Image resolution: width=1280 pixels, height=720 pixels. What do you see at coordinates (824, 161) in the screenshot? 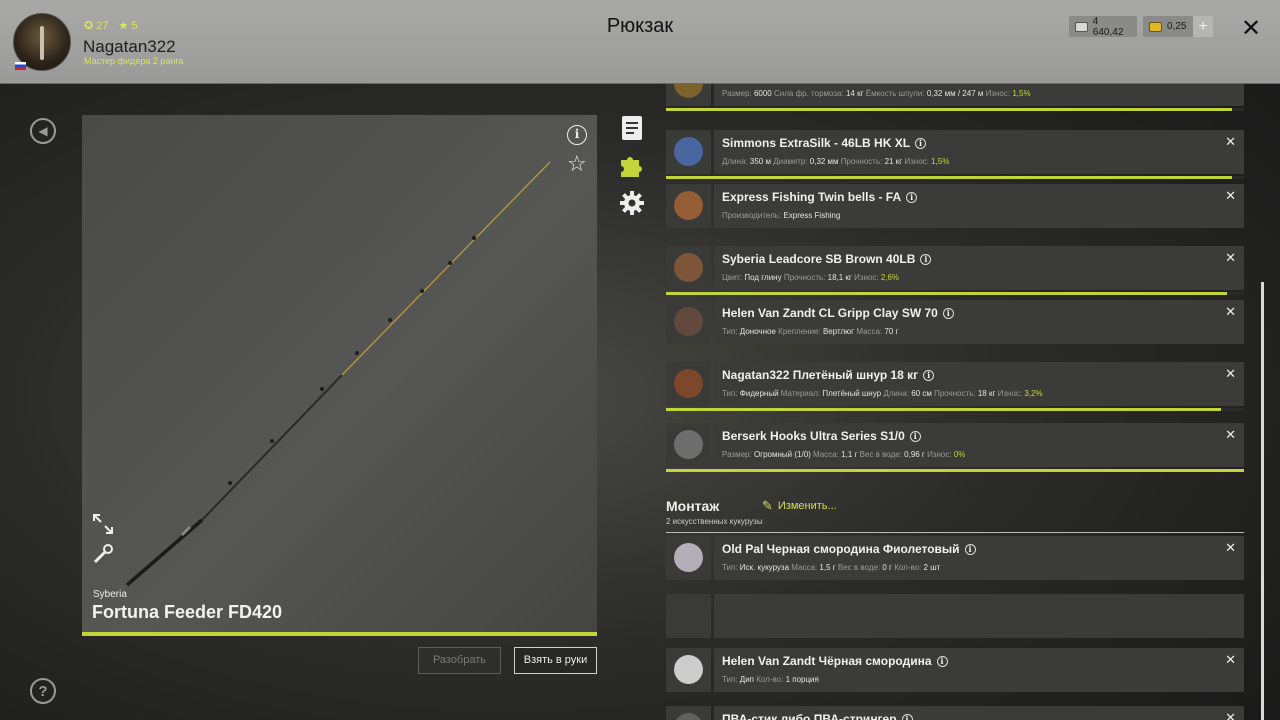
I see `property-value: 0,32 мм` at bounding box center [824, 161].